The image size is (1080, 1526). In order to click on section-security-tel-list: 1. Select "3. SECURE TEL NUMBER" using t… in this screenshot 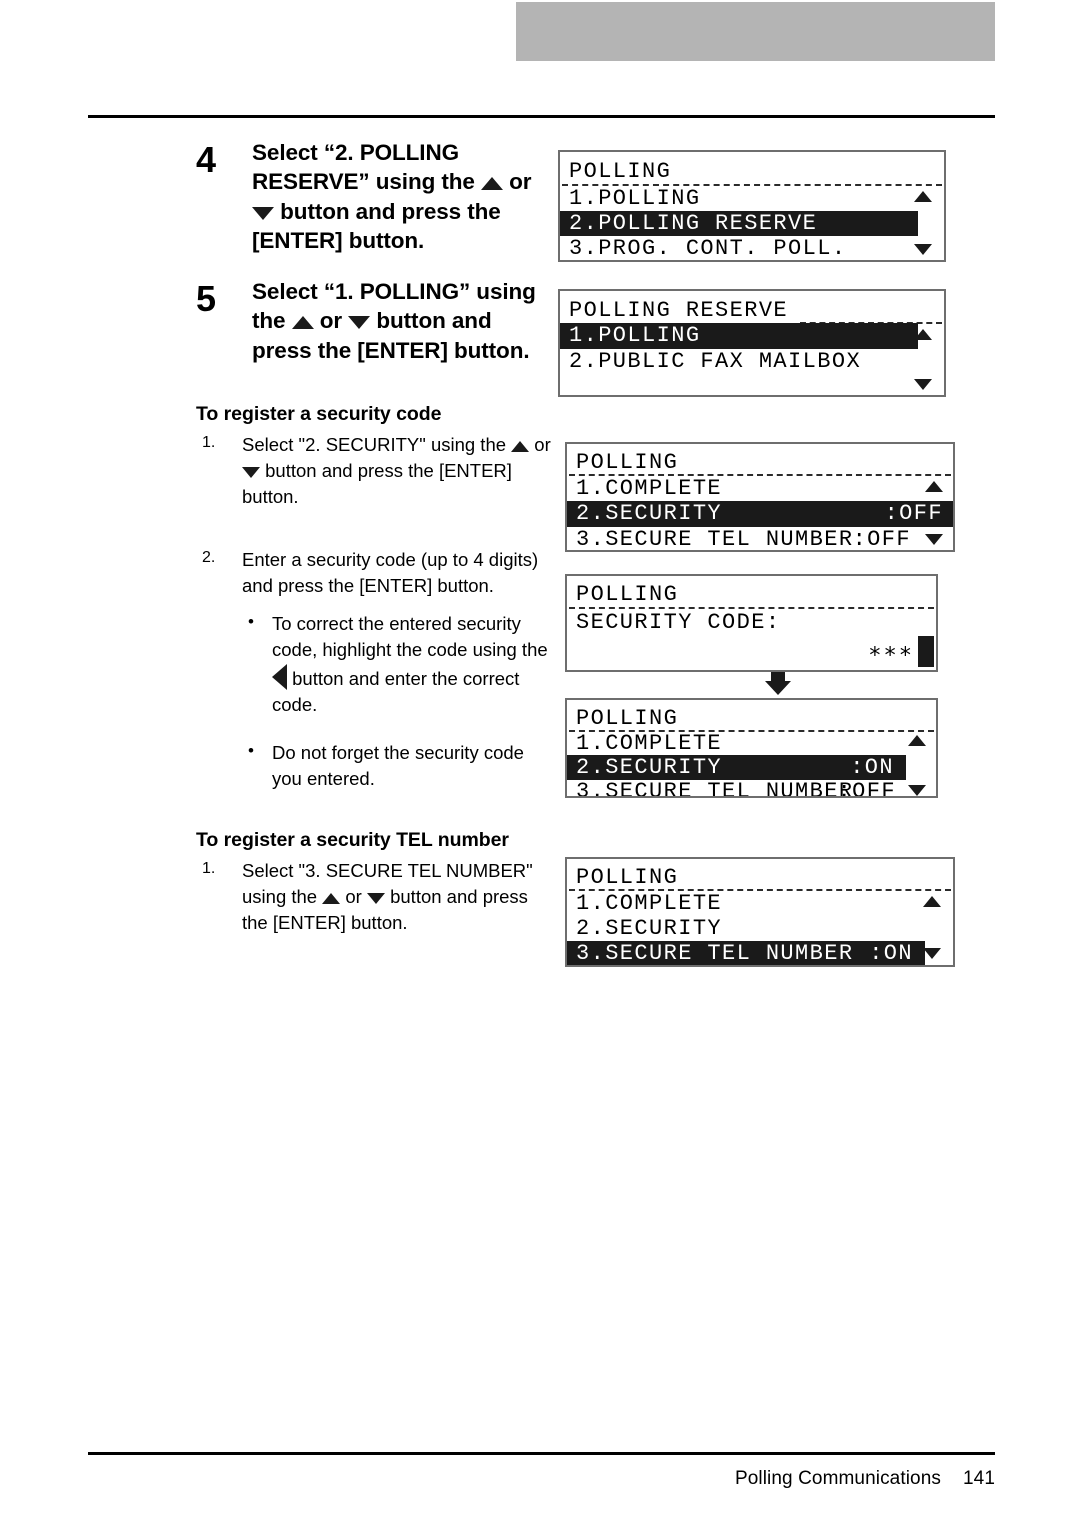, I will do `click(376, 897)`.